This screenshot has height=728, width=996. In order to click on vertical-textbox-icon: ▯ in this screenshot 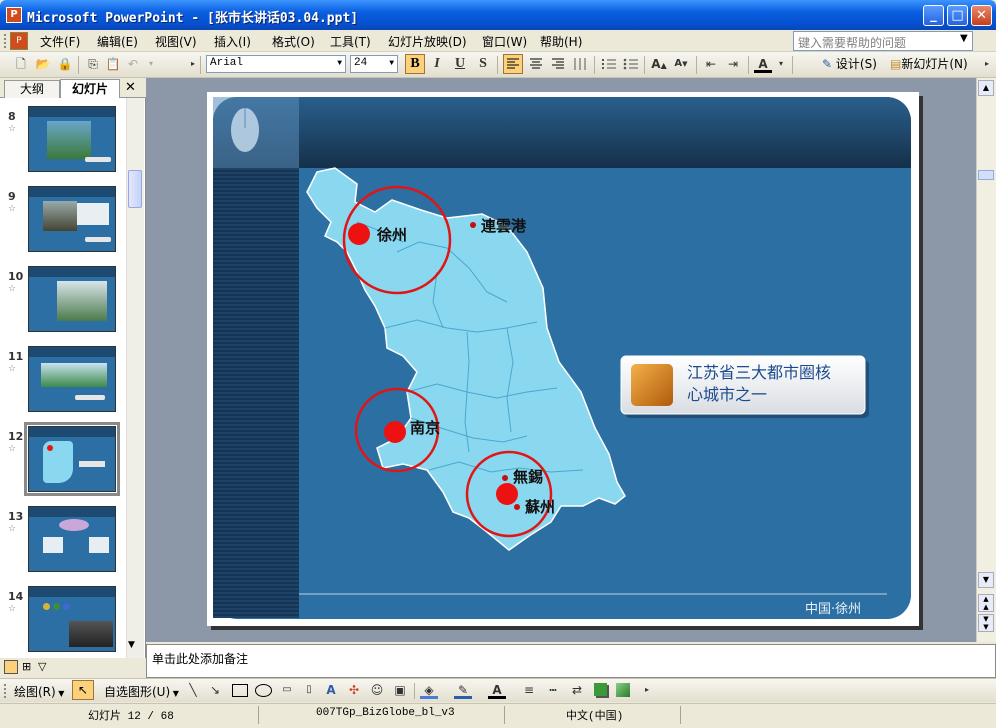, I will do `click(309, 690)`.